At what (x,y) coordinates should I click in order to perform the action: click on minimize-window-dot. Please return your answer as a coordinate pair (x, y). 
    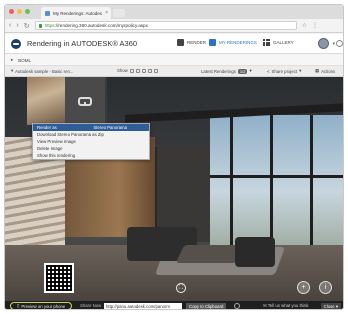
    Looking at the image, I should click on (19, 11).